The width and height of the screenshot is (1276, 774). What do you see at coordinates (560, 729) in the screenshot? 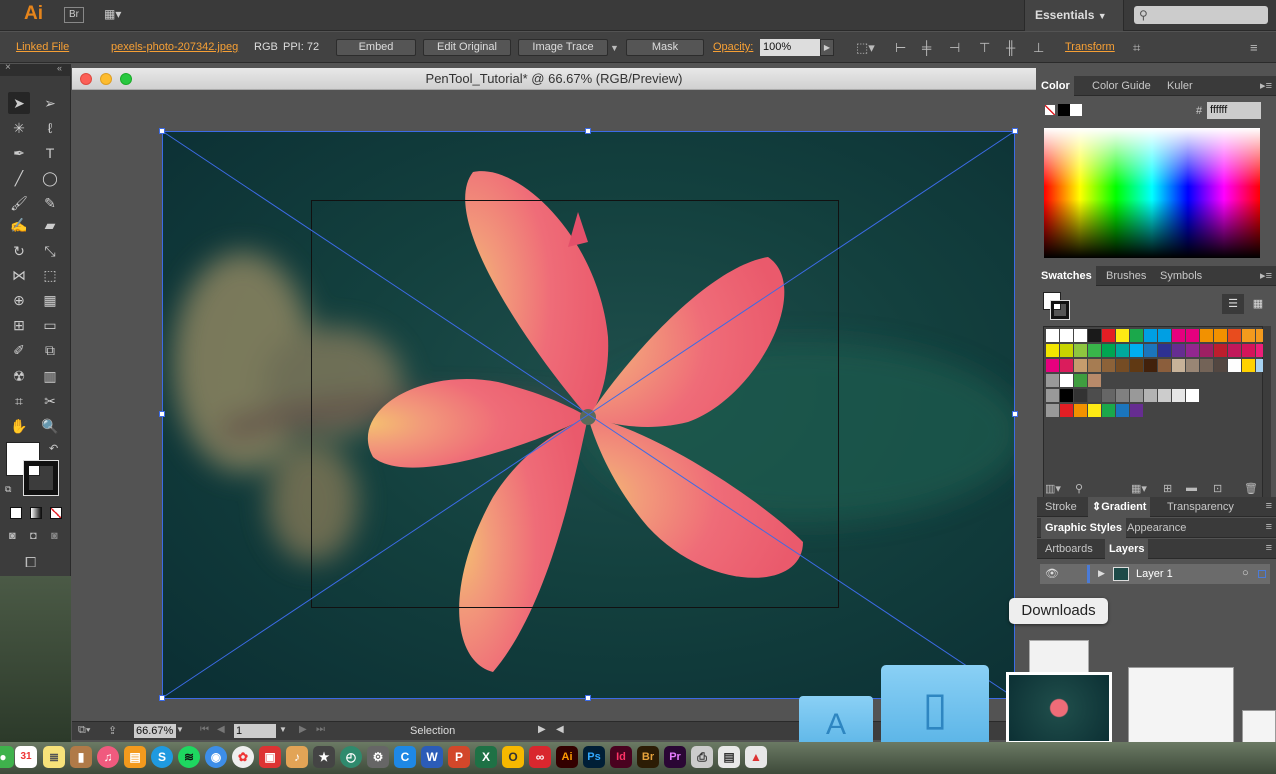
I see `scroll-left-icon: ◀` at bounding box center [560, 729].